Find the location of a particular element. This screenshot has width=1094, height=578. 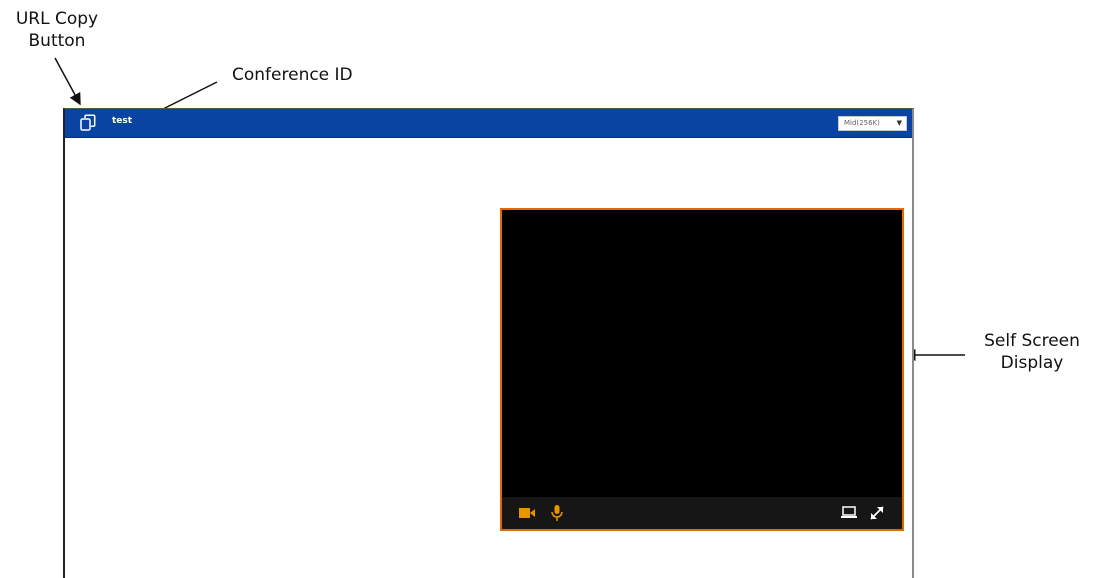

video-control-bar is located at coordinates (702, 513).